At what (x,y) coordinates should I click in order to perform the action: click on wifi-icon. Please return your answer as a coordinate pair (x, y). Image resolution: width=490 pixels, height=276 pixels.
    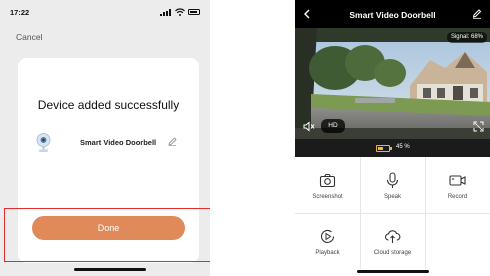
    Looking at the image, I should click on (180, 12).